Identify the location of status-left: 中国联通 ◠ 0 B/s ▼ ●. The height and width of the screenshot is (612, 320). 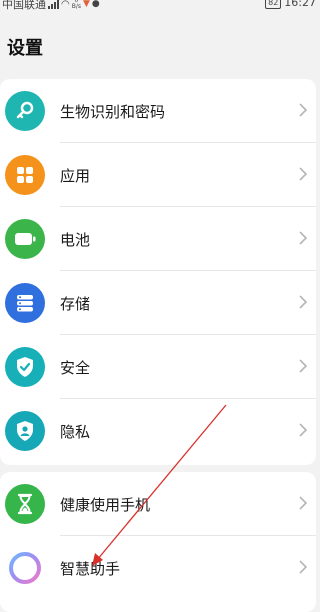
(51, 6).